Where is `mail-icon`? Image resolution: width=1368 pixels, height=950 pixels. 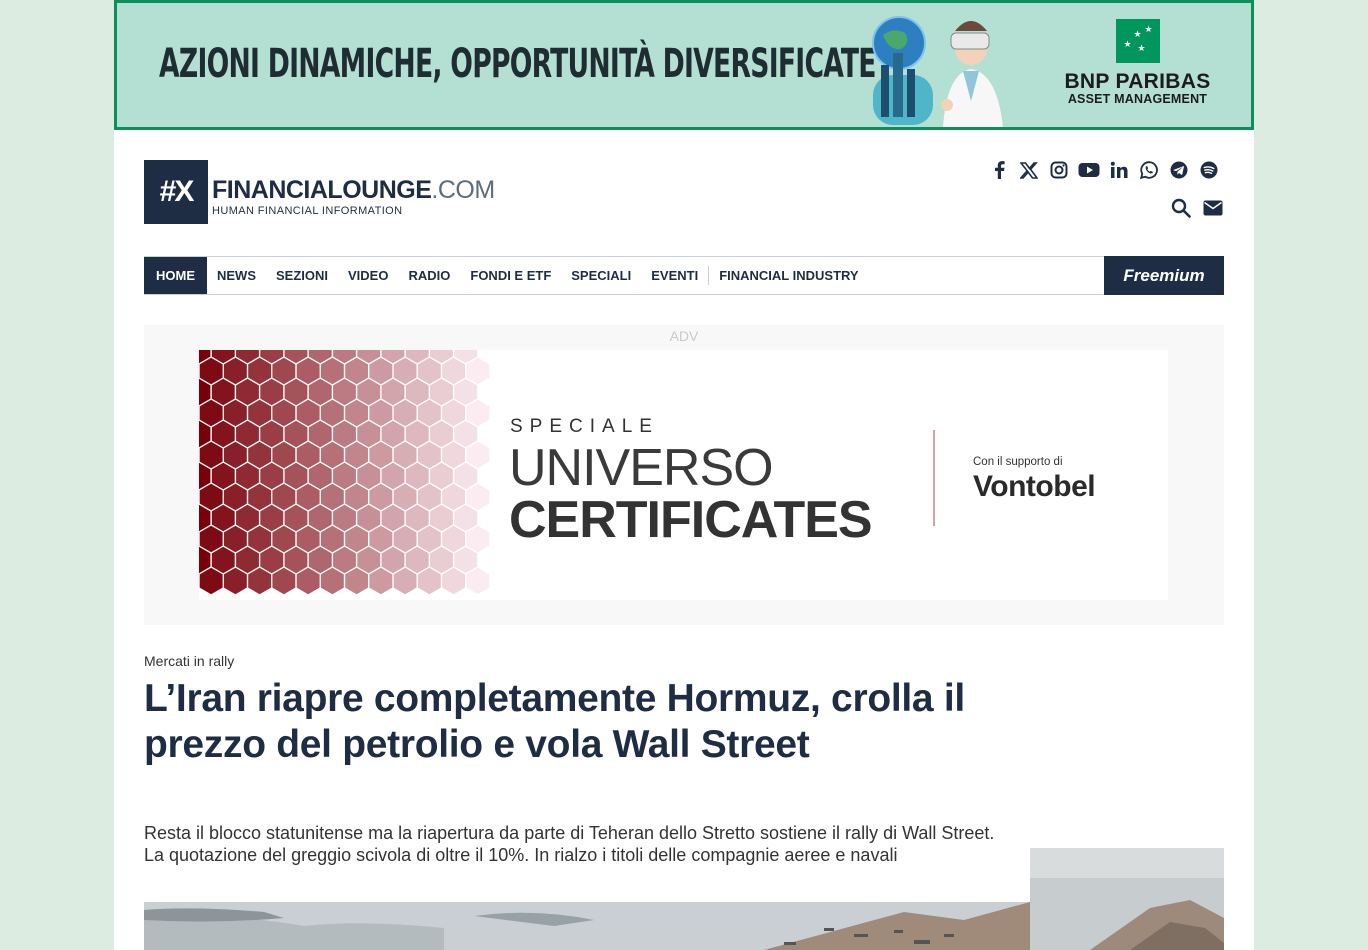
mail-icon is located at coordinates (1213, 208).